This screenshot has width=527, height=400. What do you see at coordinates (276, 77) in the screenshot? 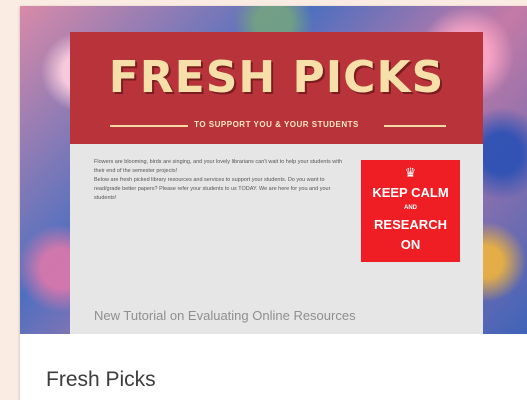
I see `flyer-title: FRESH PICKS` at bounding box center [276, 77].